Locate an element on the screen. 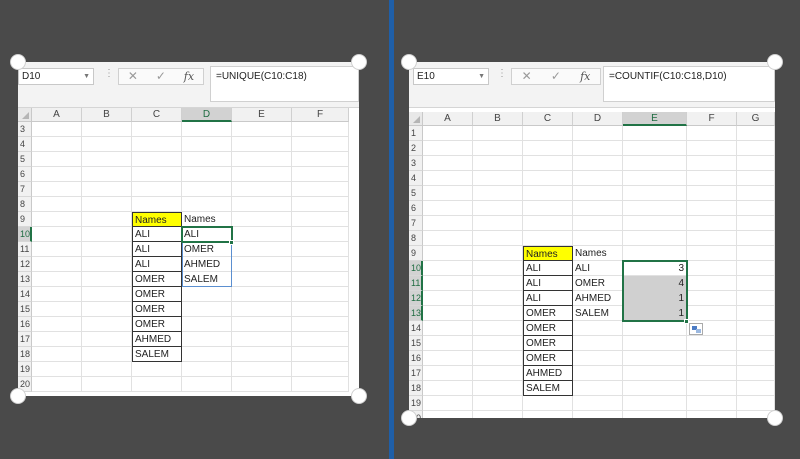 Image resolution: width=800 pixels, height=459 pixels. column-header-A: A is located at coordinates (57, 115).